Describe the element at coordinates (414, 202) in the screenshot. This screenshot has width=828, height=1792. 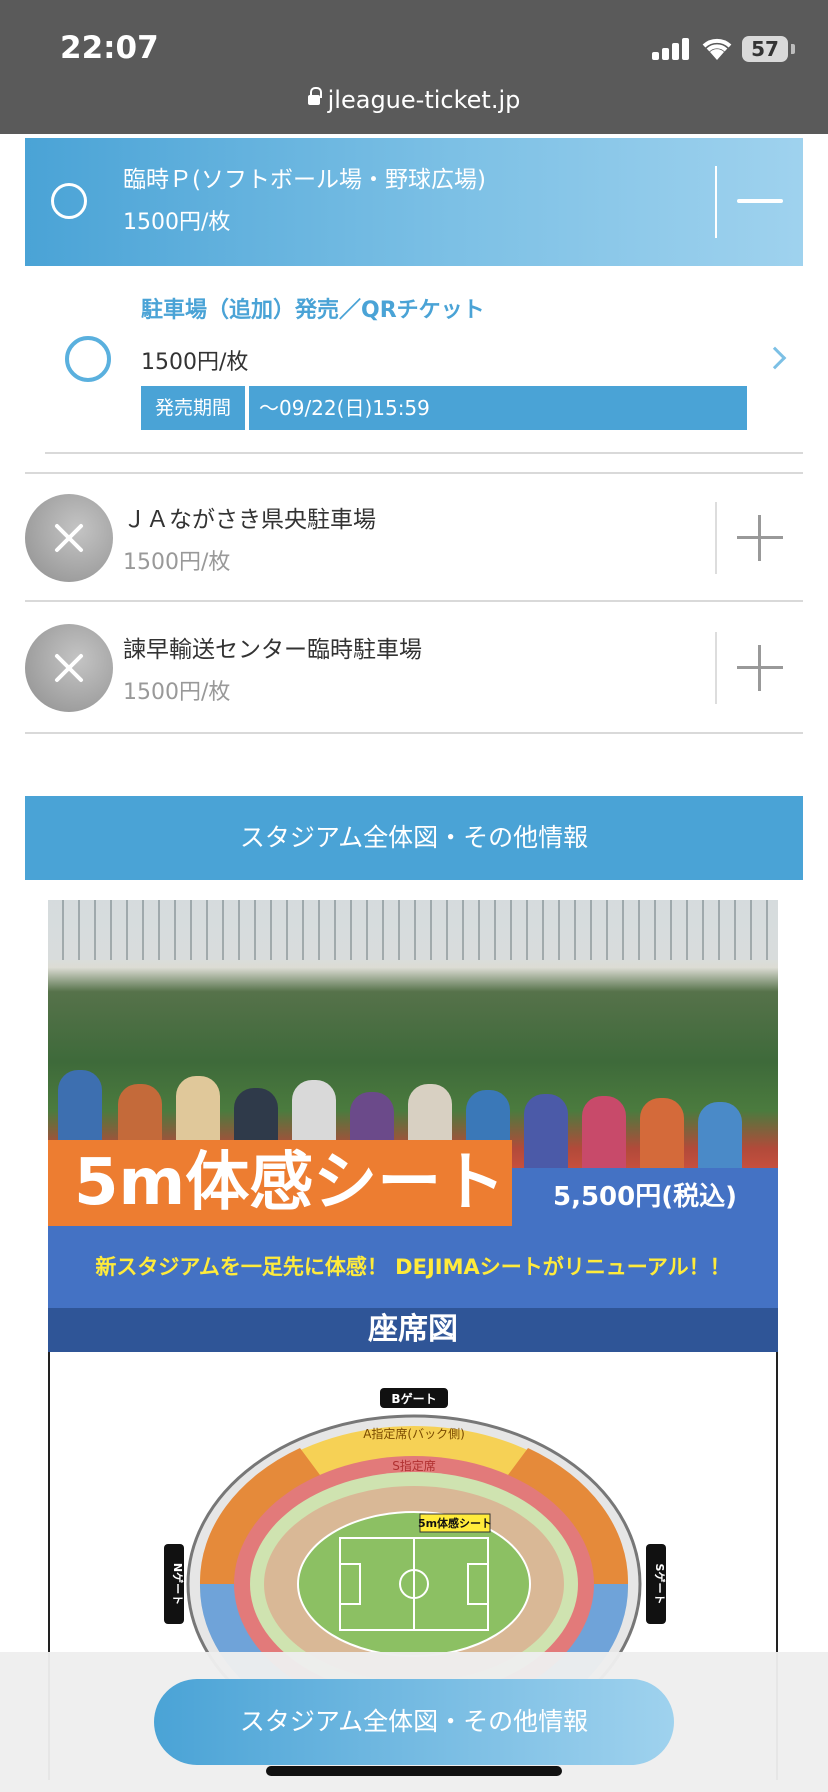
I see `parking-option-selected: 臨時Ｐ(ソフトボール場・野球広場) 1500円/枚` at that location.